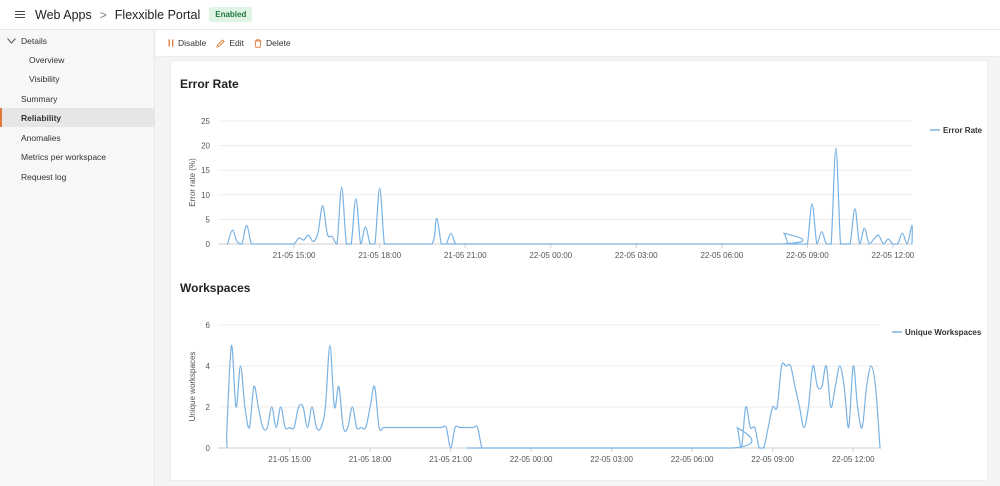 The height and width of the screenshot is (486, 1000). I want to click on y-tick-label: 20, so click(205, 146).